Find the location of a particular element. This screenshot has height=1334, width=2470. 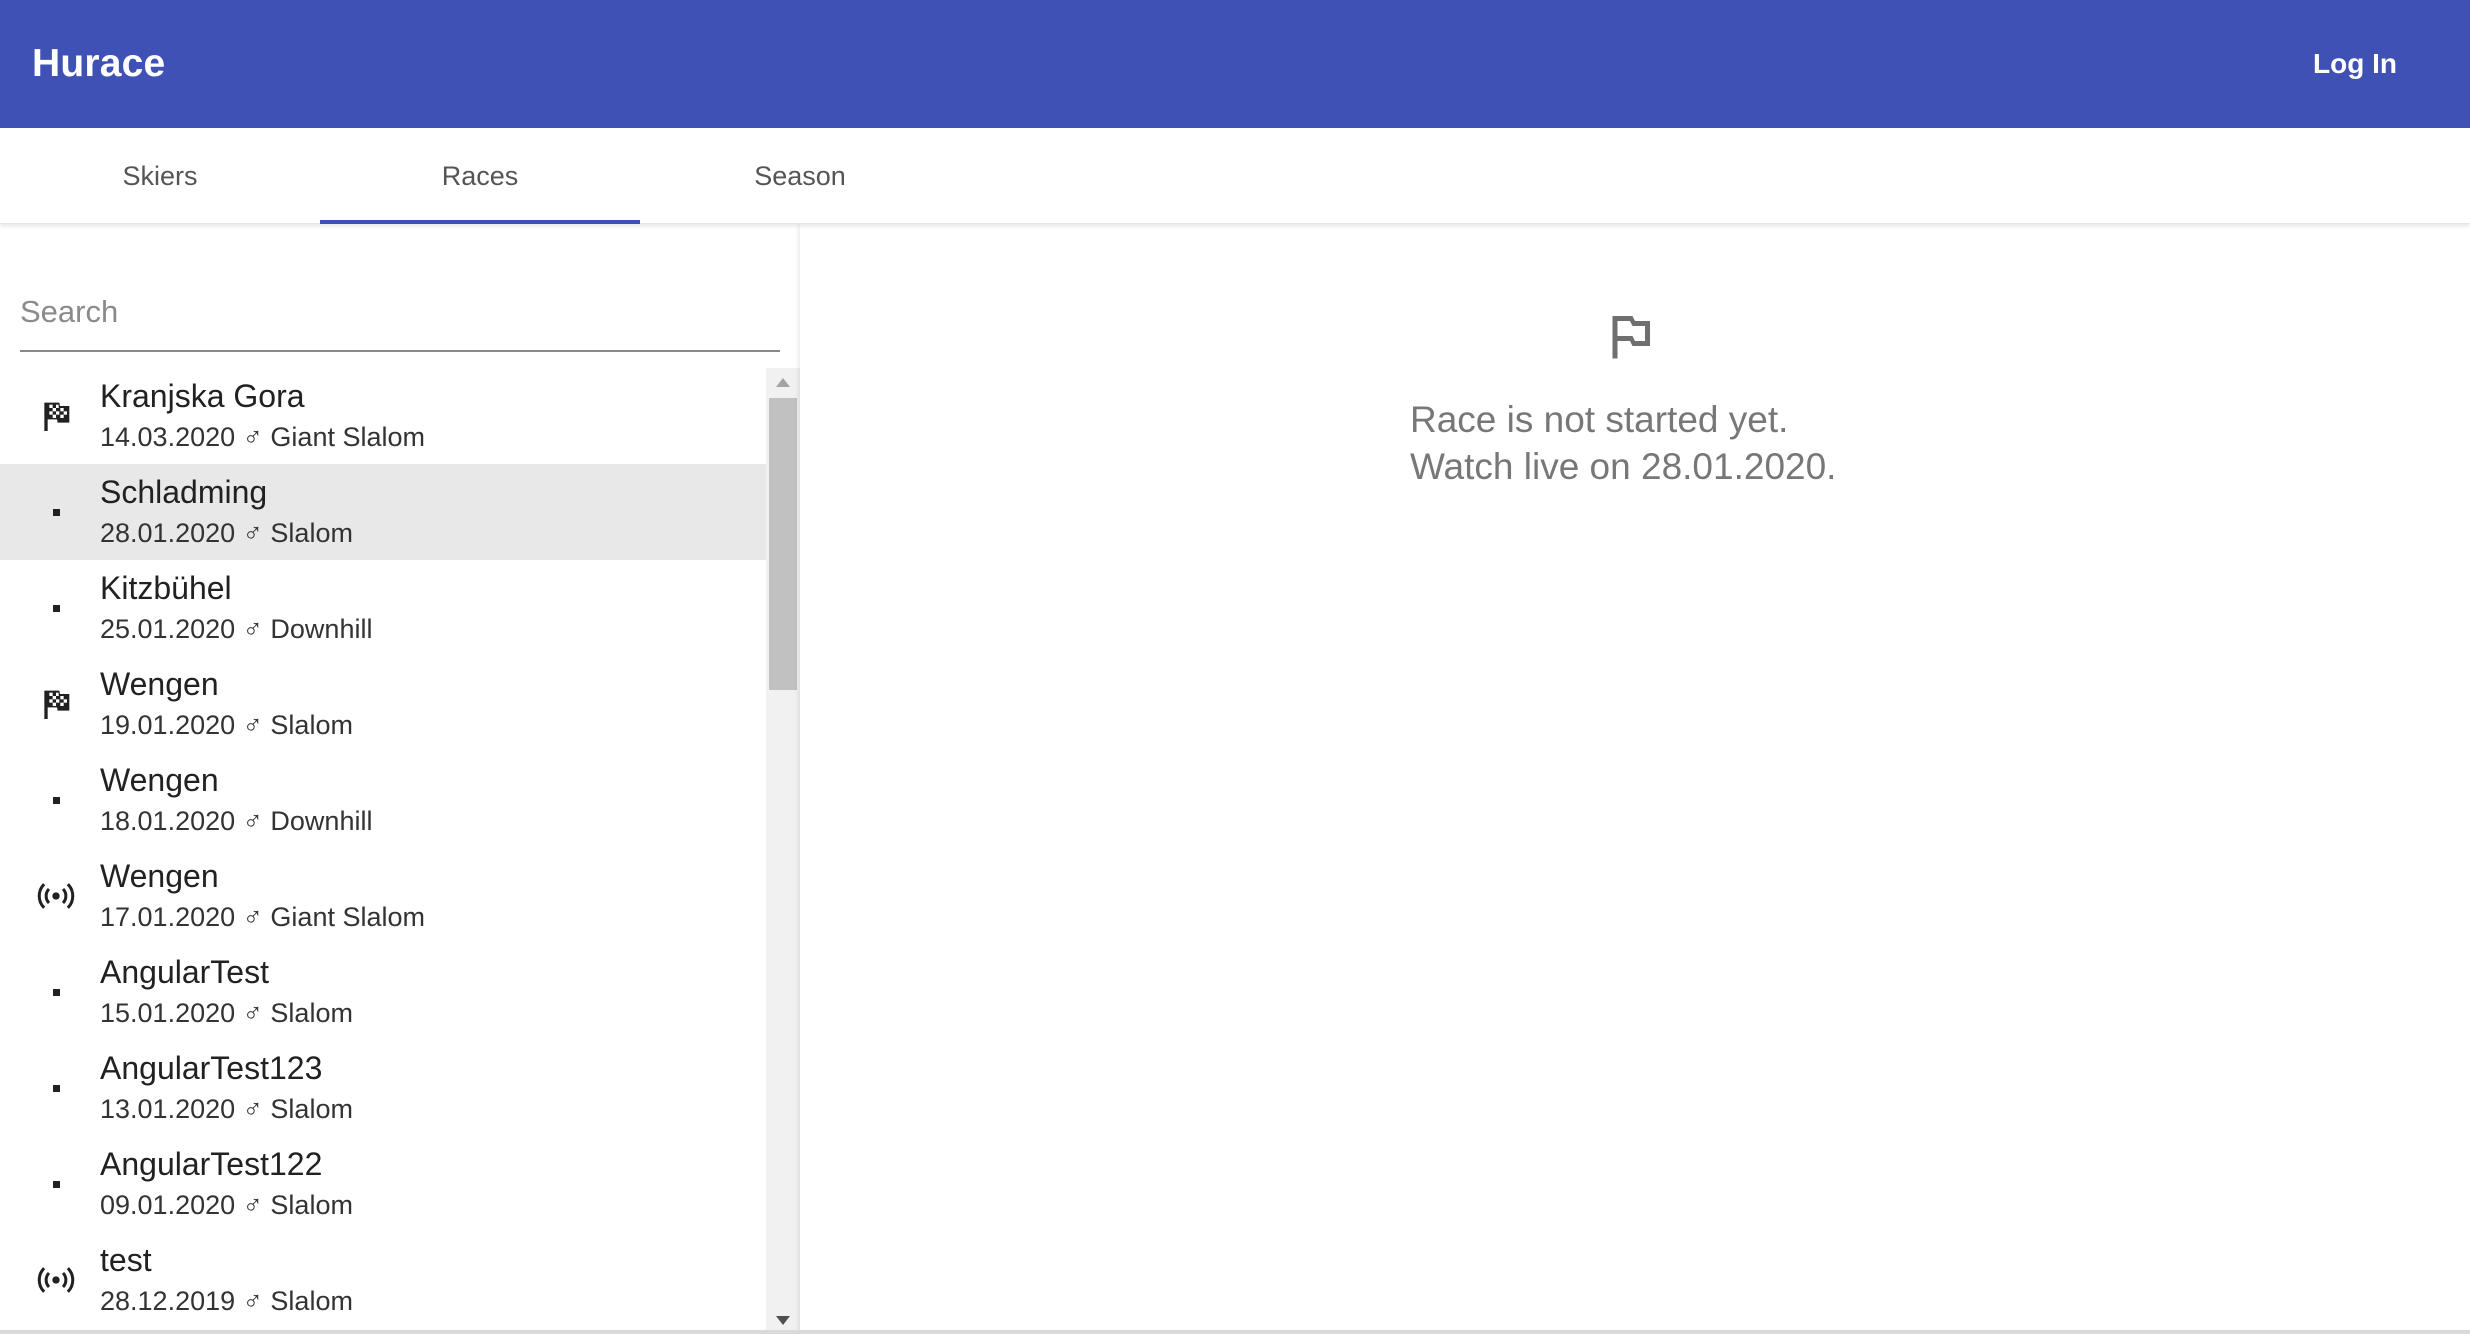

list-scrollbar is located at coordinates (783, 851).